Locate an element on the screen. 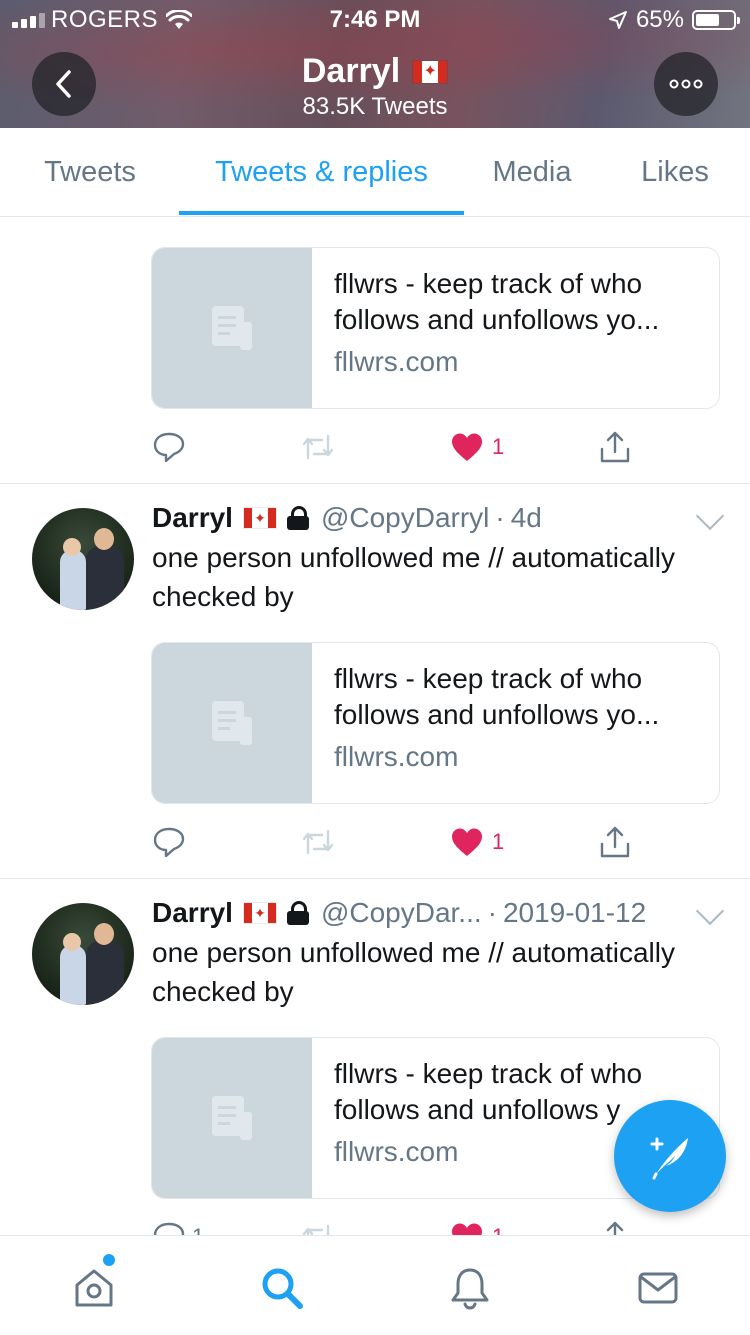  profile-title: Darryl 83.5K Tweets is located at coordinates (375, 86).